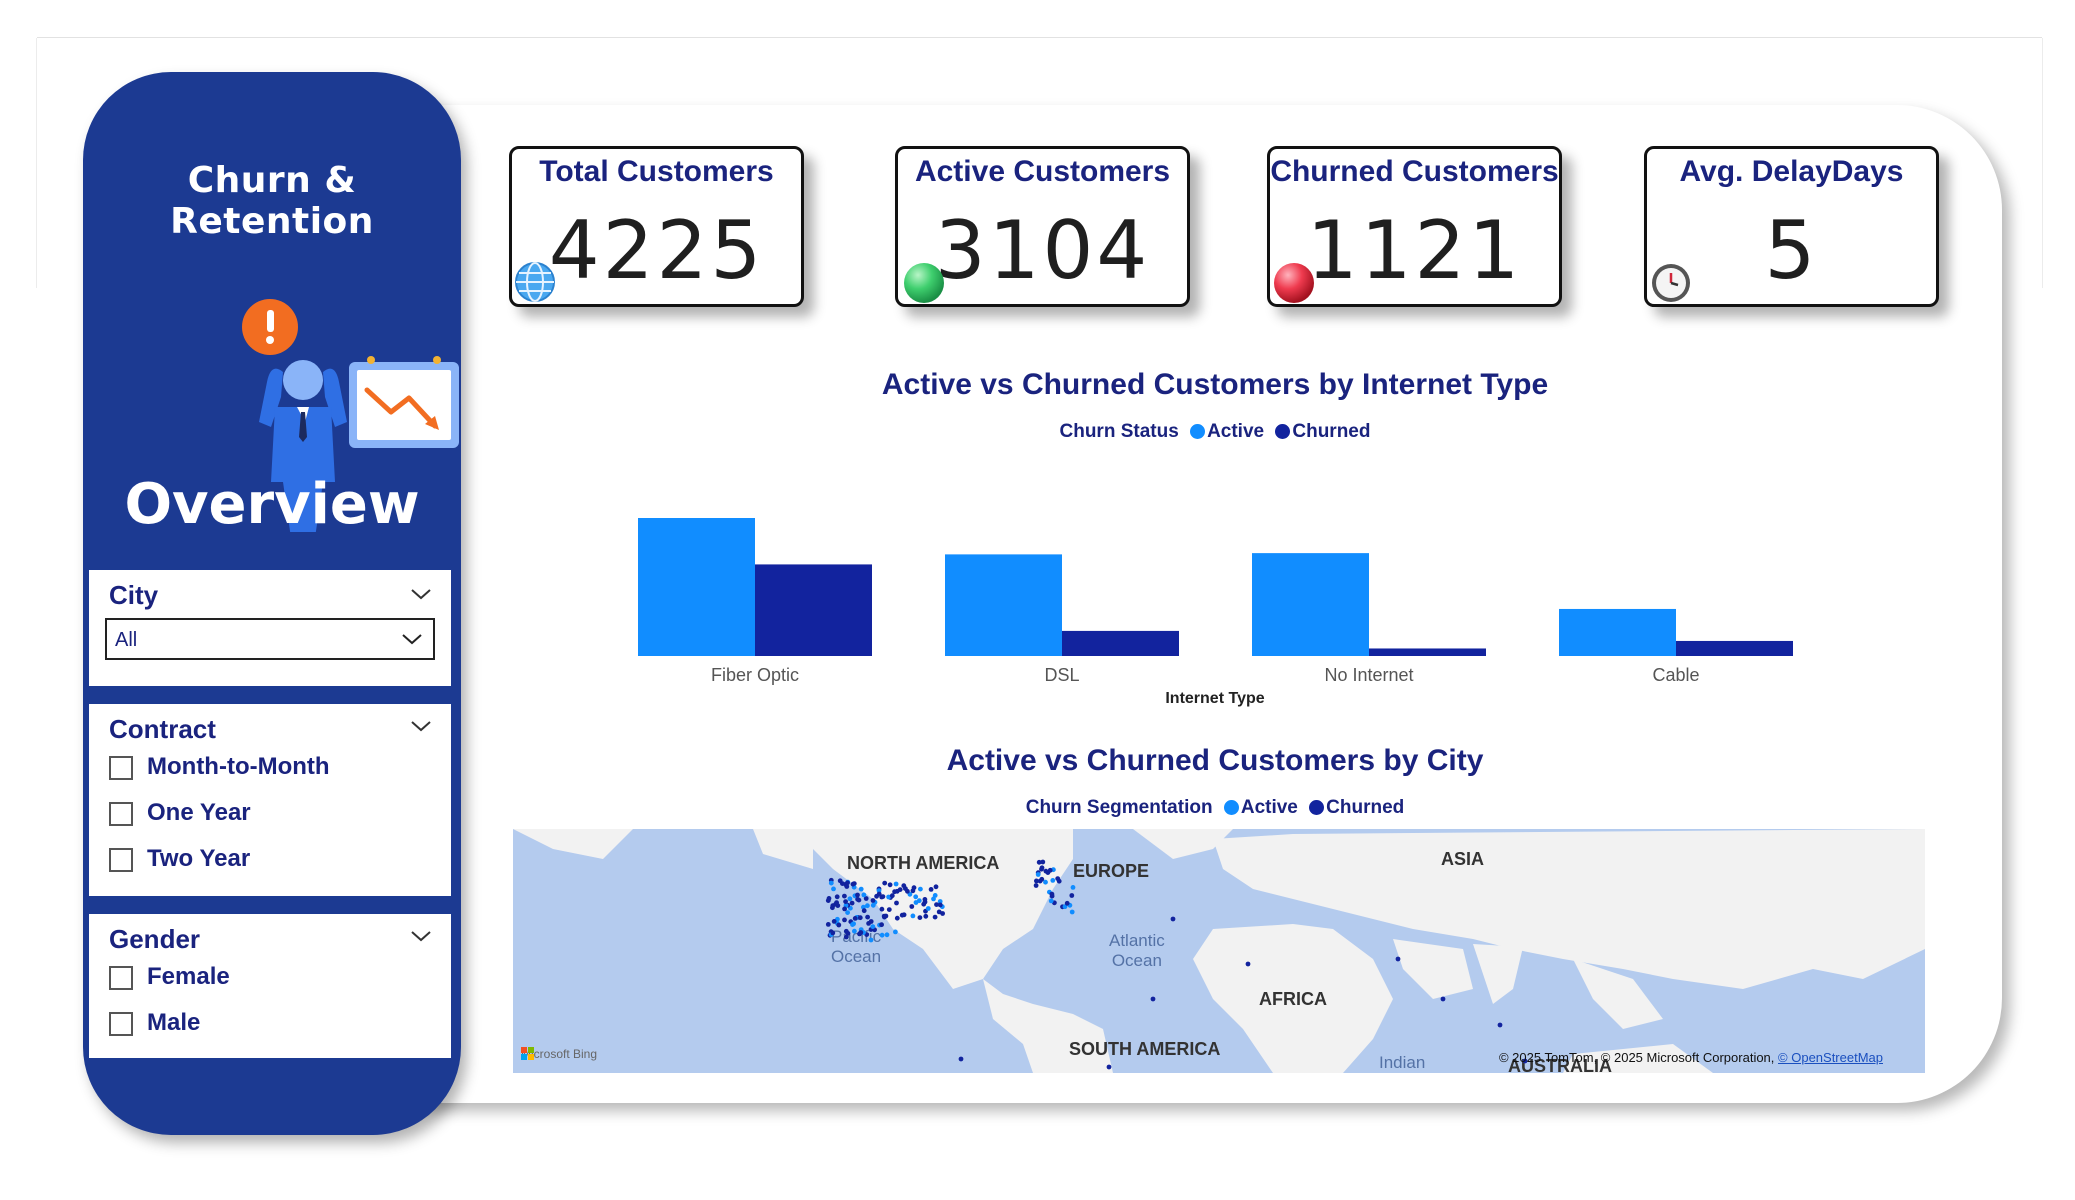  Describe the element at coordinates (269, 767) in the screenshot. I see `contract-option-month-to-month: Month-to-Month` at that location.